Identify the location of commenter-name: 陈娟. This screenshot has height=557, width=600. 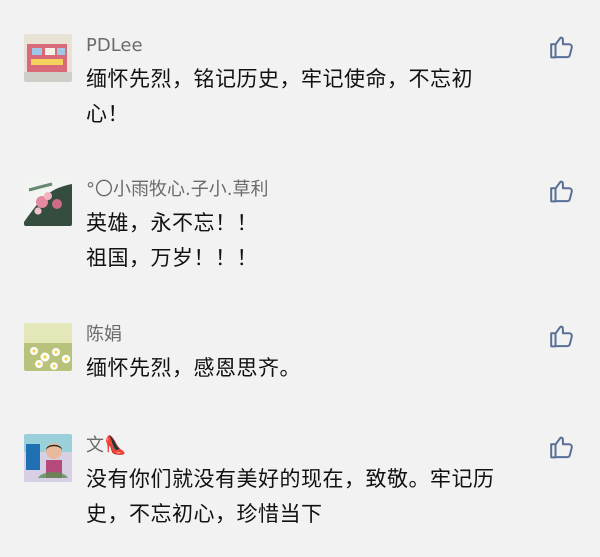
(104, 334).